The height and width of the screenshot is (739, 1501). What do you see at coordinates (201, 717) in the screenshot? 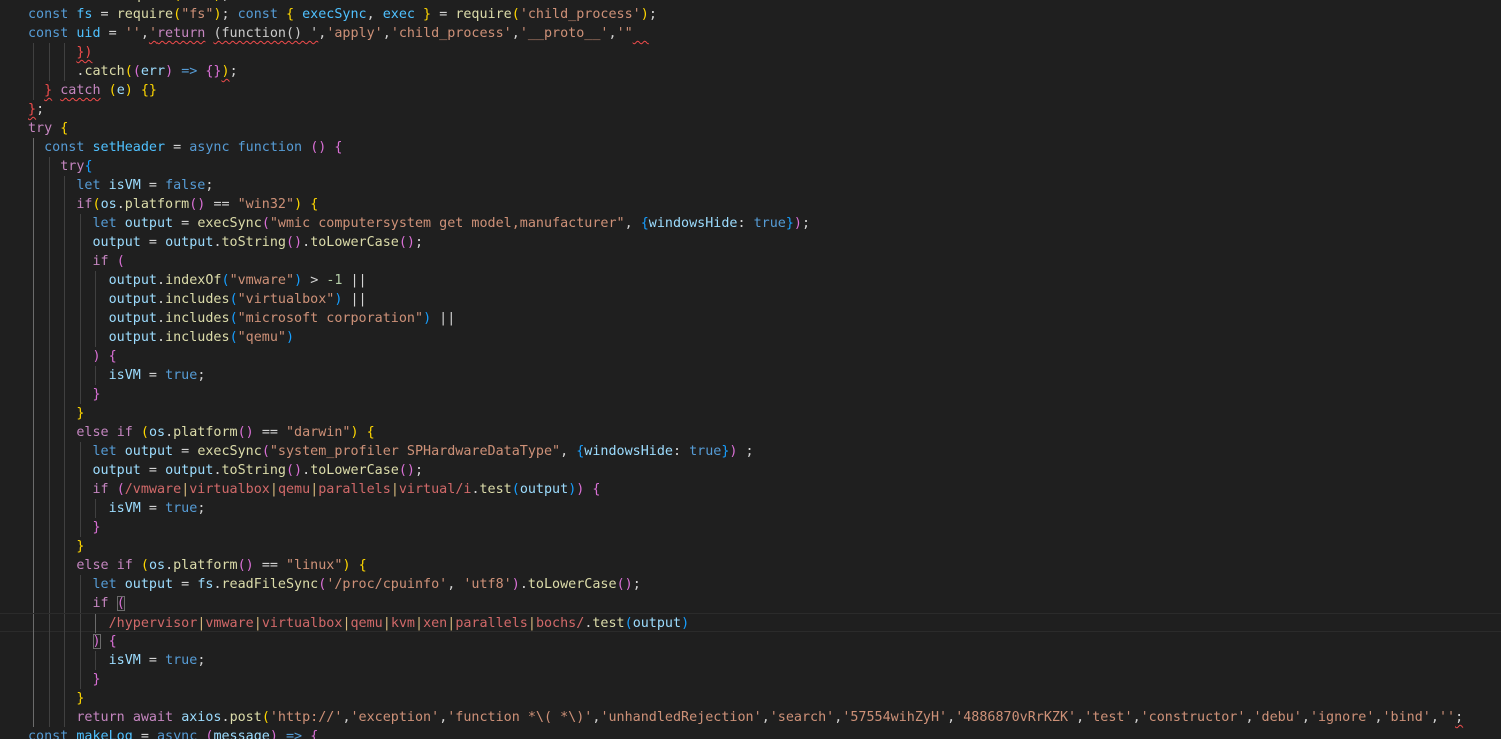
I see `code-token: axios` at bounding box center [201, 717].